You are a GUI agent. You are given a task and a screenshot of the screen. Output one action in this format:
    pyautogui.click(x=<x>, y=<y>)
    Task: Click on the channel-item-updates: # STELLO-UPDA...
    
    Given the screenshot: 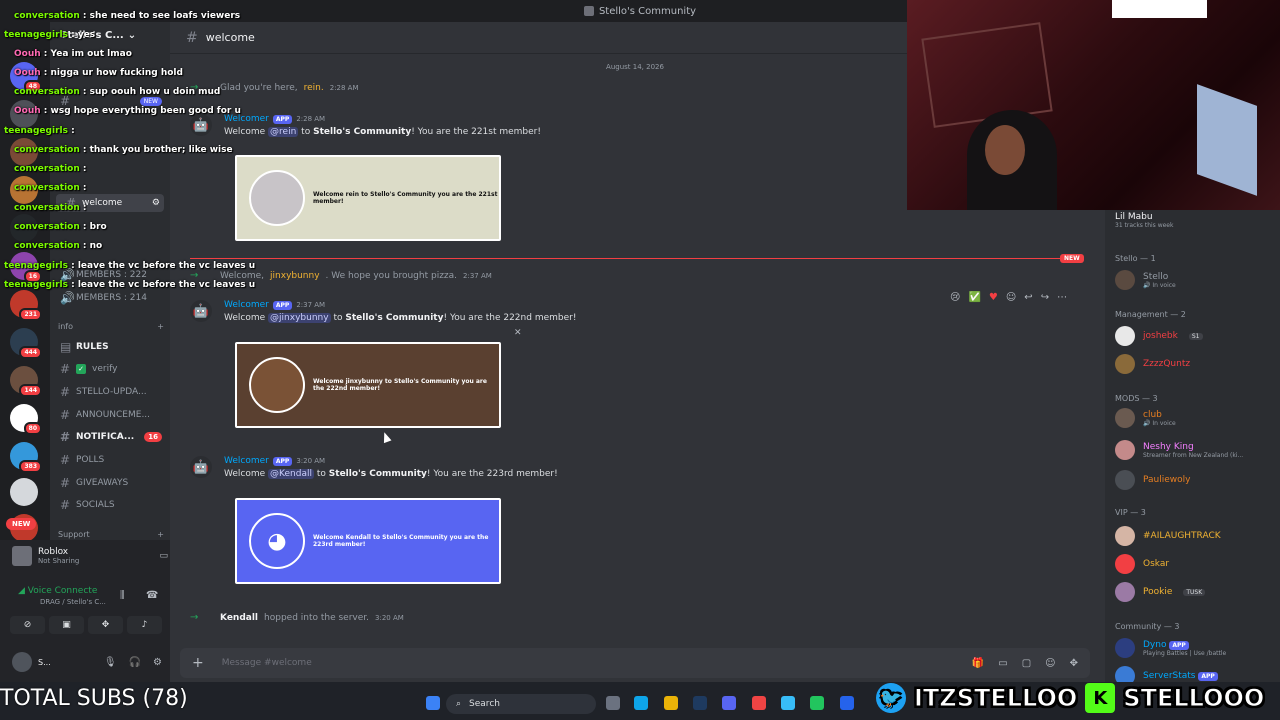 What is the action you would take?
    pyautogui.click(x=108, y=392)
    